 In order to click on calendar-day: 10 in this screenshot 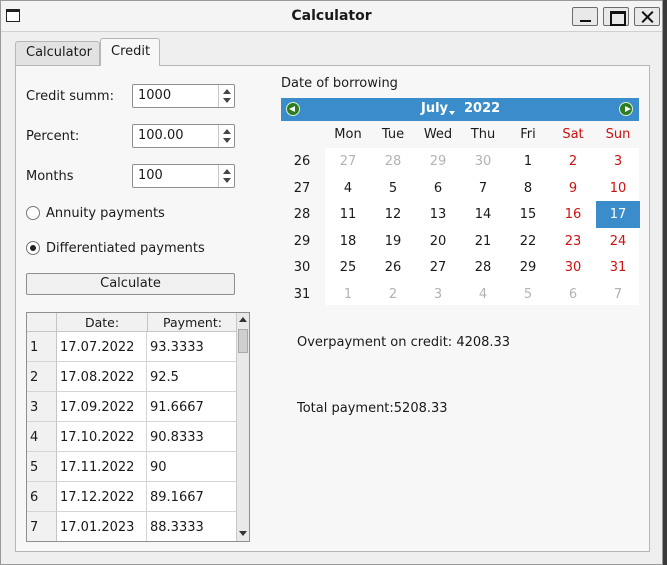, I will do `click(618, 188)`.